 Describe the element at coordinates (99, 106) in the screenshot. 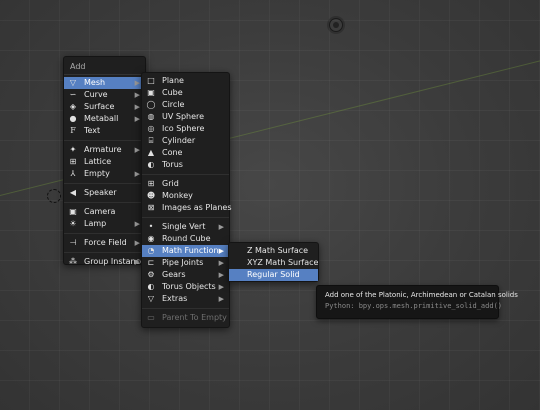

I see `item-label: Surface` at that location.